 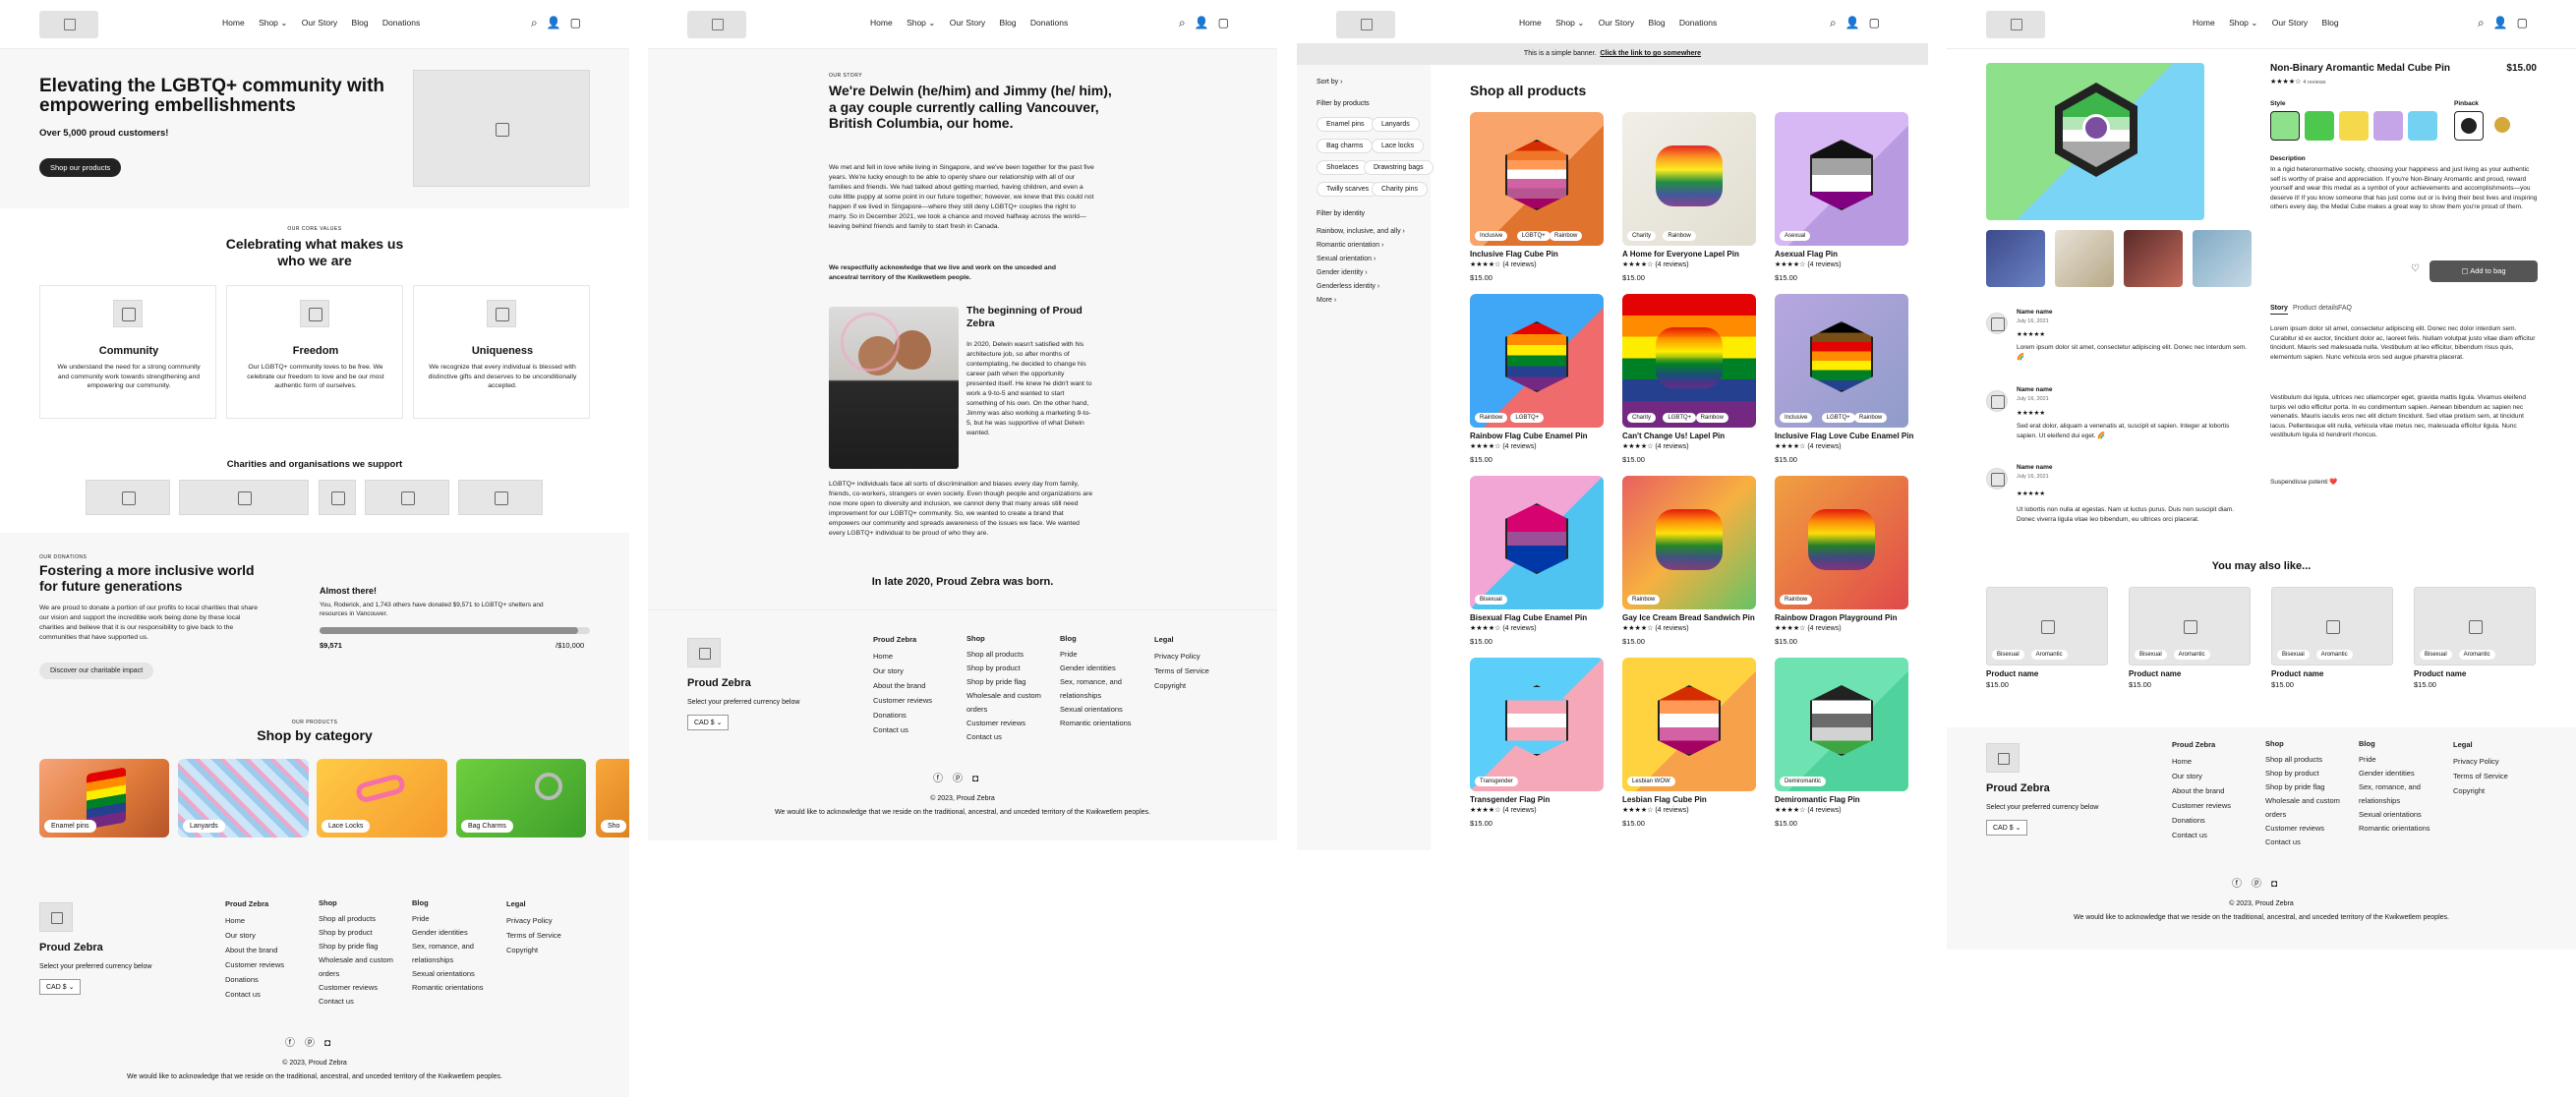 What do you see at coordinates (382, 798) in the screenshot?
I see `category-lace-locks: Lace Locks` at bounding box center [382, 798].